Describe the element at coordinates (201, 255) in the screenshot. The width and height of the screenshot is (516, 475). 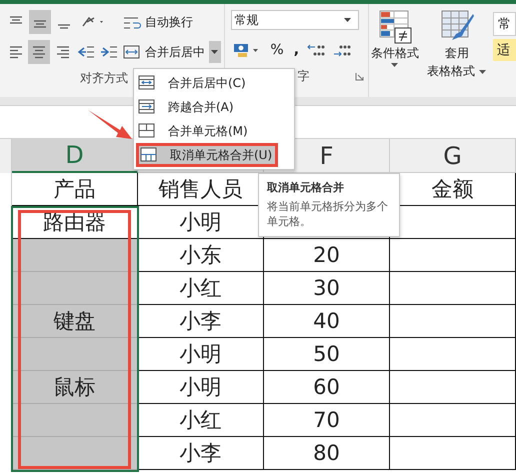
I see `table-cell: 小东` at that location.